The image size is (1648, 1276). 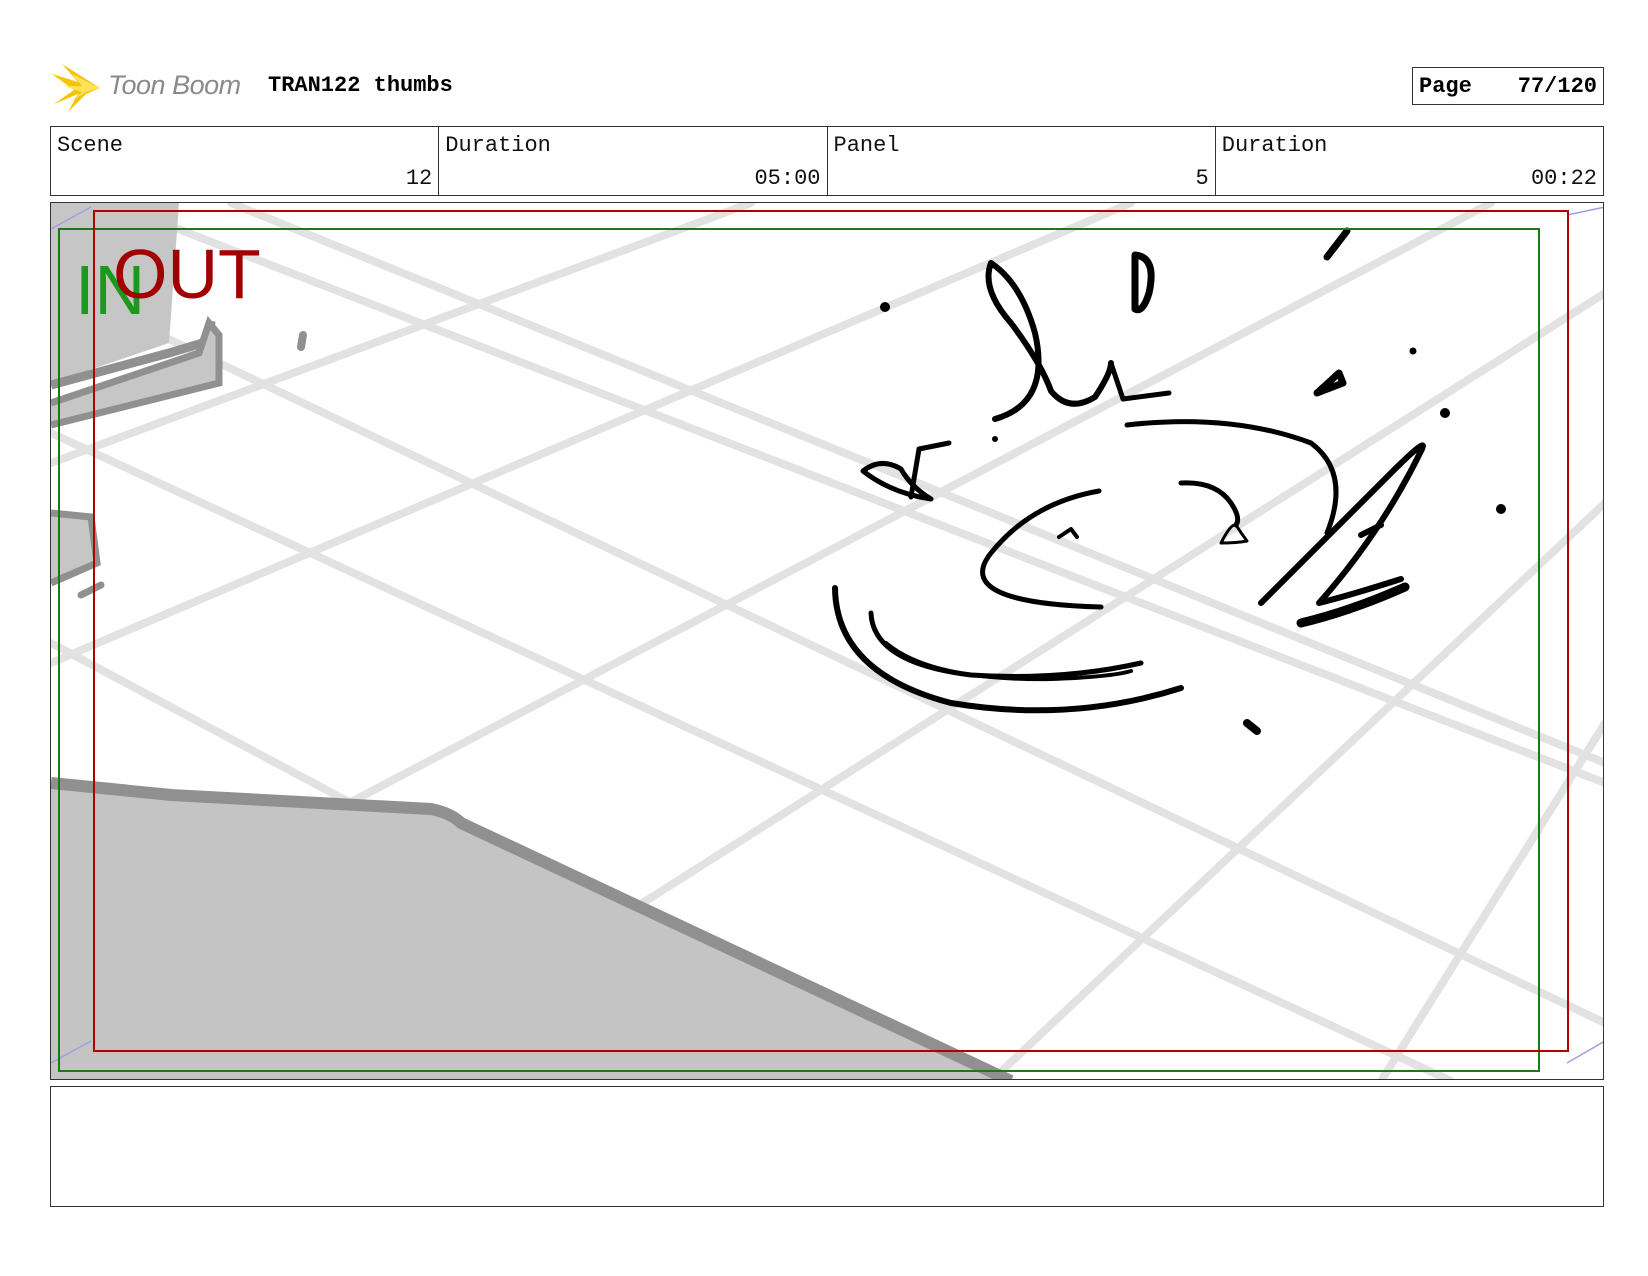 What do you see at coordinates (174, 85) in the screenshot?
I see `logo-text: Toon Boom` at bounding box center [174, 85].